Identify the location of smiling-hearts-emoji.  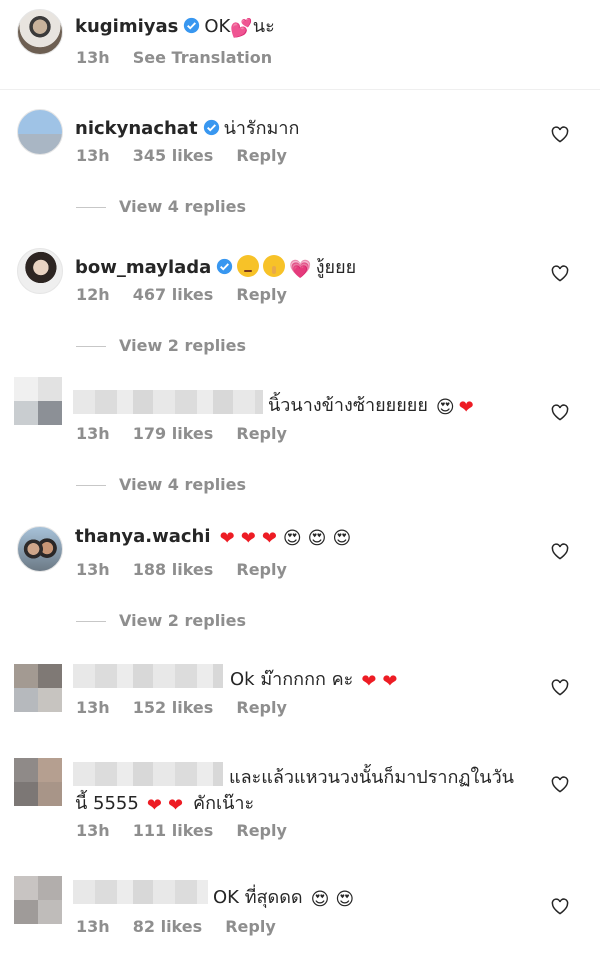
(248, 266).